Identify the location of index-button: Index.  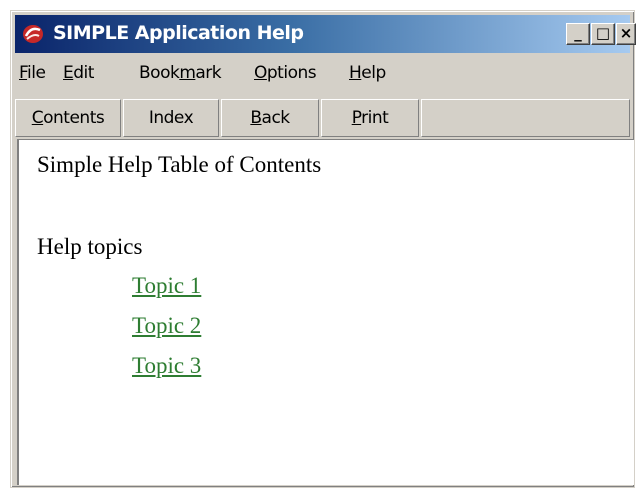
(171, 118).